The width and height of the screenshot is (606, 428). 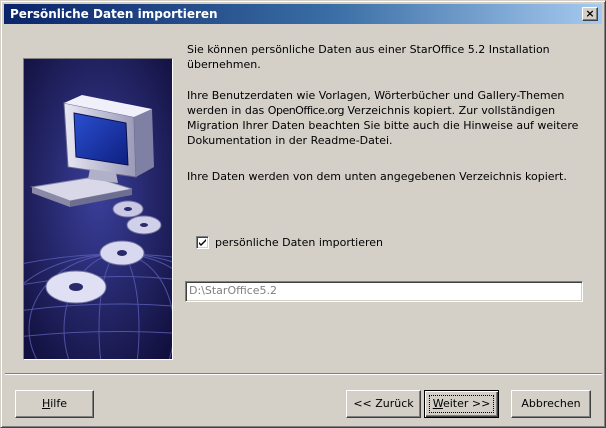 I want to click on source-path-field: D:\StarOffice5.2, so click(x=384, y=291).